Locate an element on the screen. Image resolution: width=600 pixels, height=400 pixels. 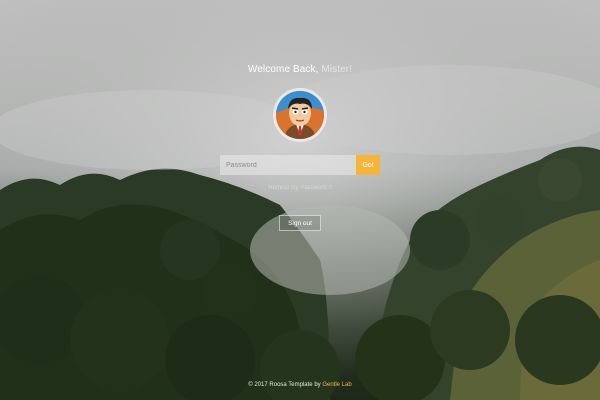
footer-author-link: Gentle Lab is located at coordinates (336, 385).